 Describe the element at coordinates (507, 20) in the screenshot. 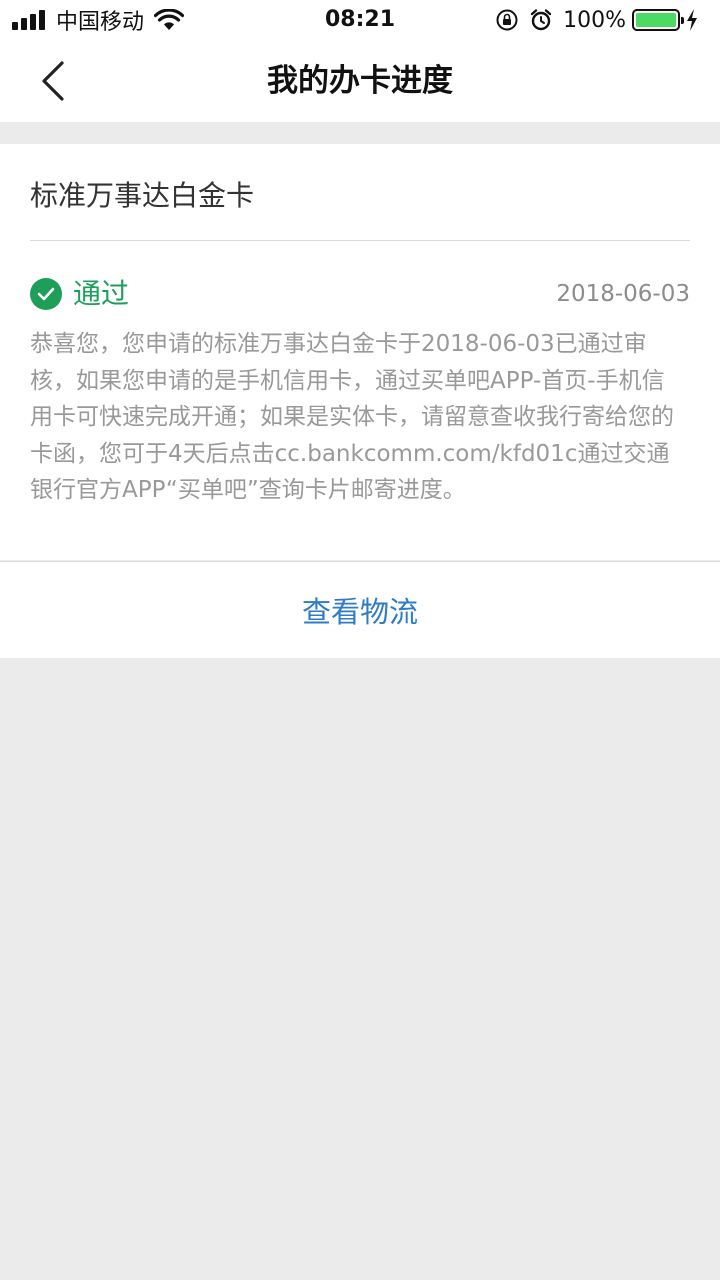

I see `rotation-lock-icon` at that location.